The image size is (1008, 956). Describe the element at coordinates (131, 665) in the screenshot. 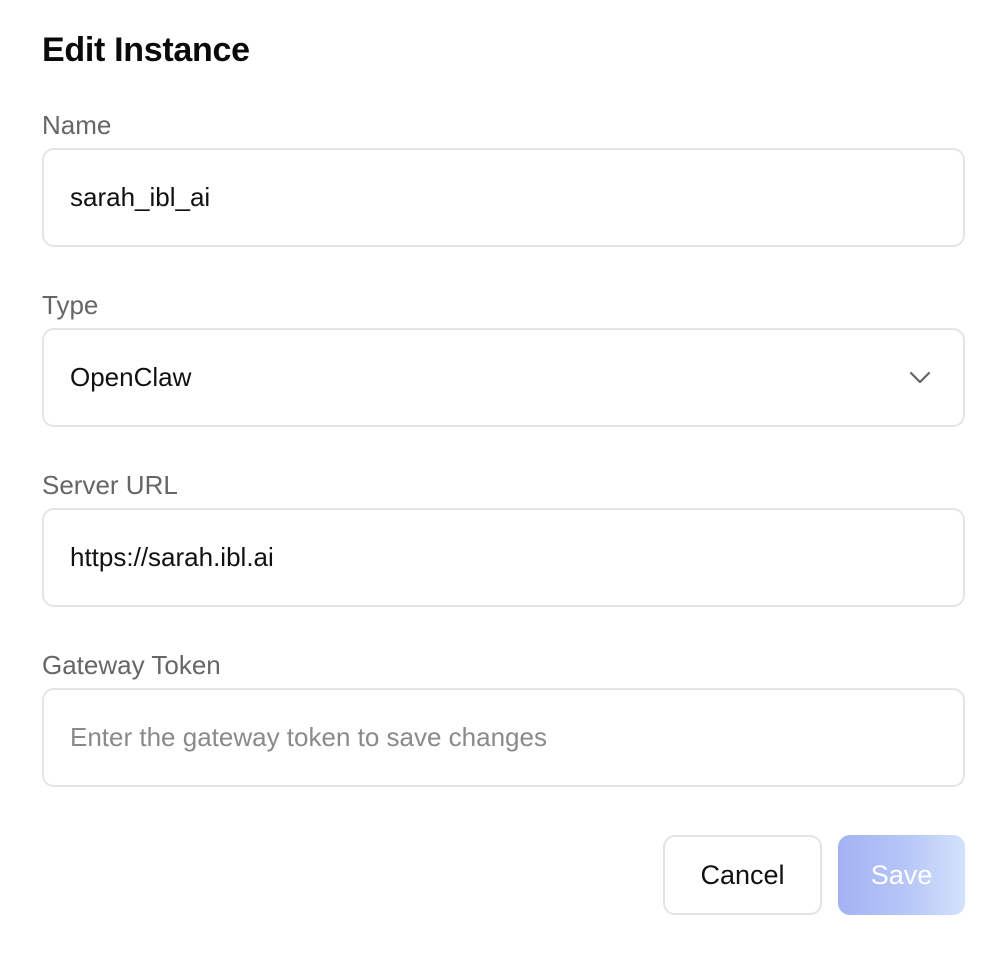

I see `gateway-token-label: Gateway Token` at that location.